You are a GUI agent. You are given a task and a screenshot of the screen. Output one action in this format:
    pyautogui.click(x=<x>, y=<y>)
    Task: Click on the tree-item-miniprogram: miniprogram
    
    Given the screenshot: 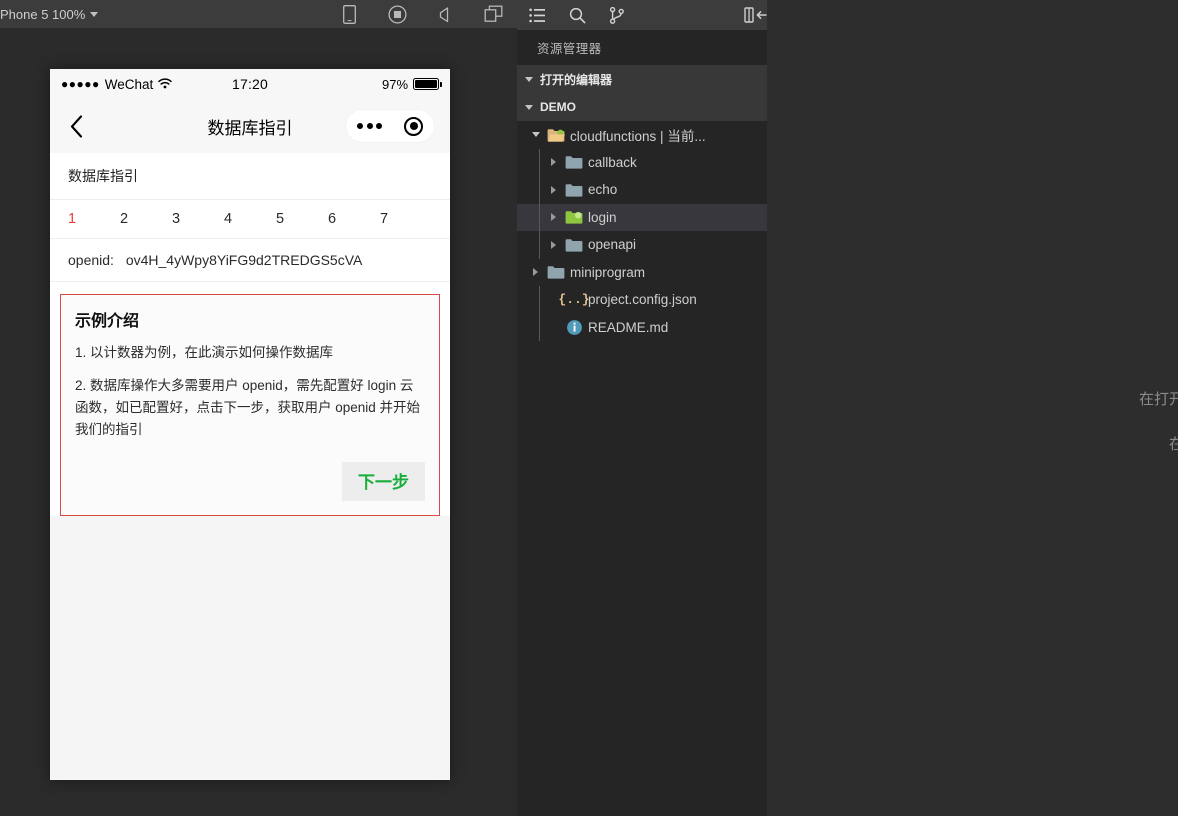 What is the action you would take?
    pyautogui.click(x=642, y=273)
    